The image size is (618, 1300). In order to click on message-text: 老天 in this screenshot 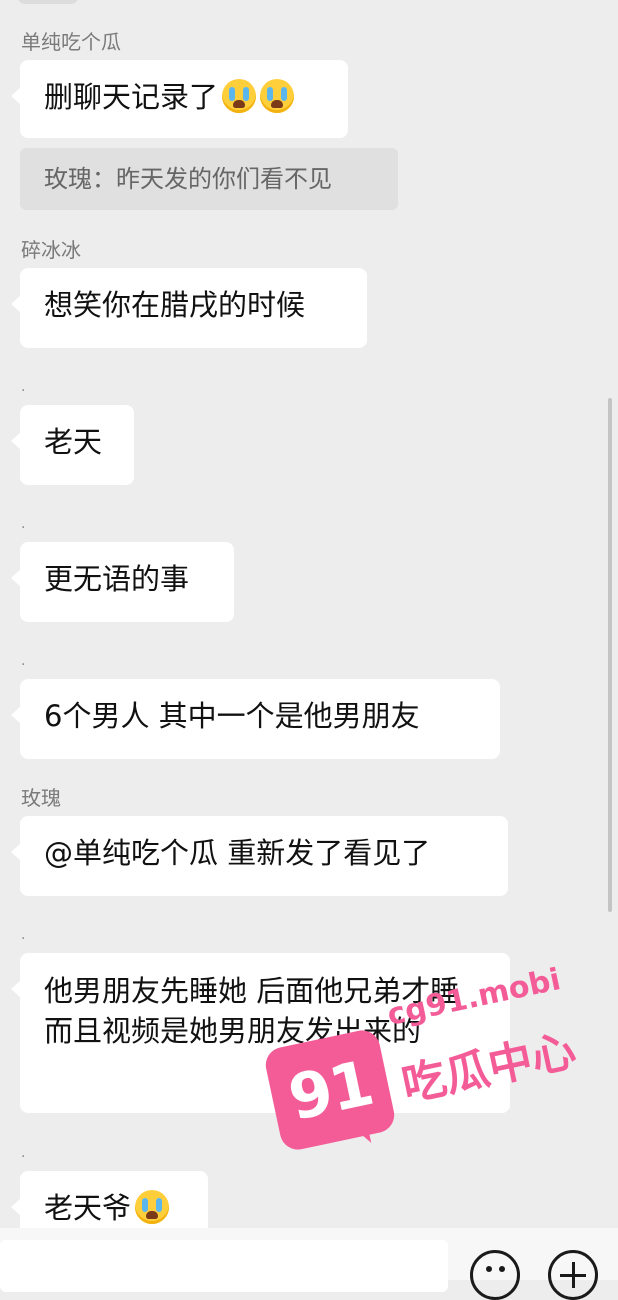, I will do `click(73, 442)`.